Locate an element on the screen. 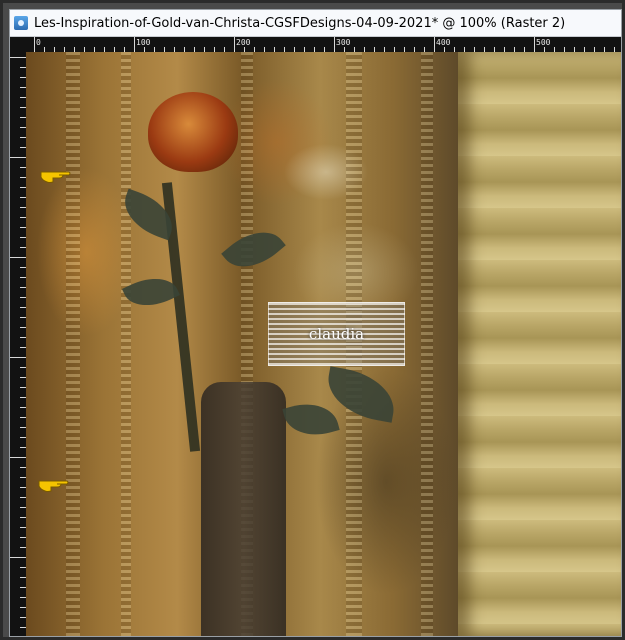  ruler-label: 500 is located at coordinates (543, 42).